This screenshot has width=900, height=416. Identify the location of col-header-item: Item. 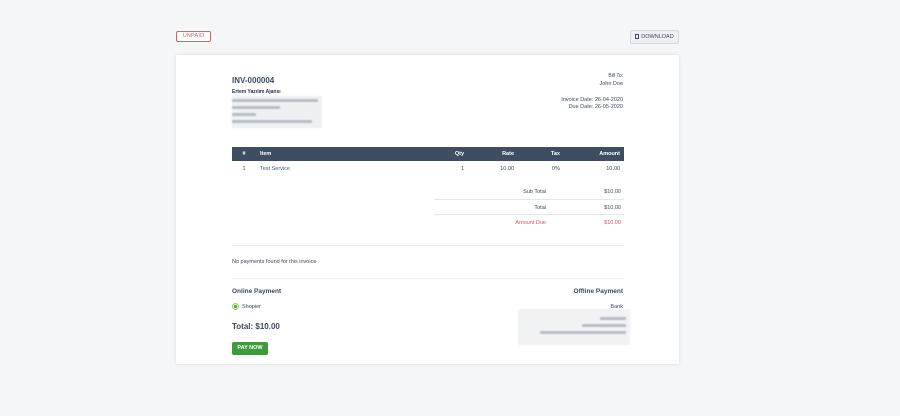
(266, 154).